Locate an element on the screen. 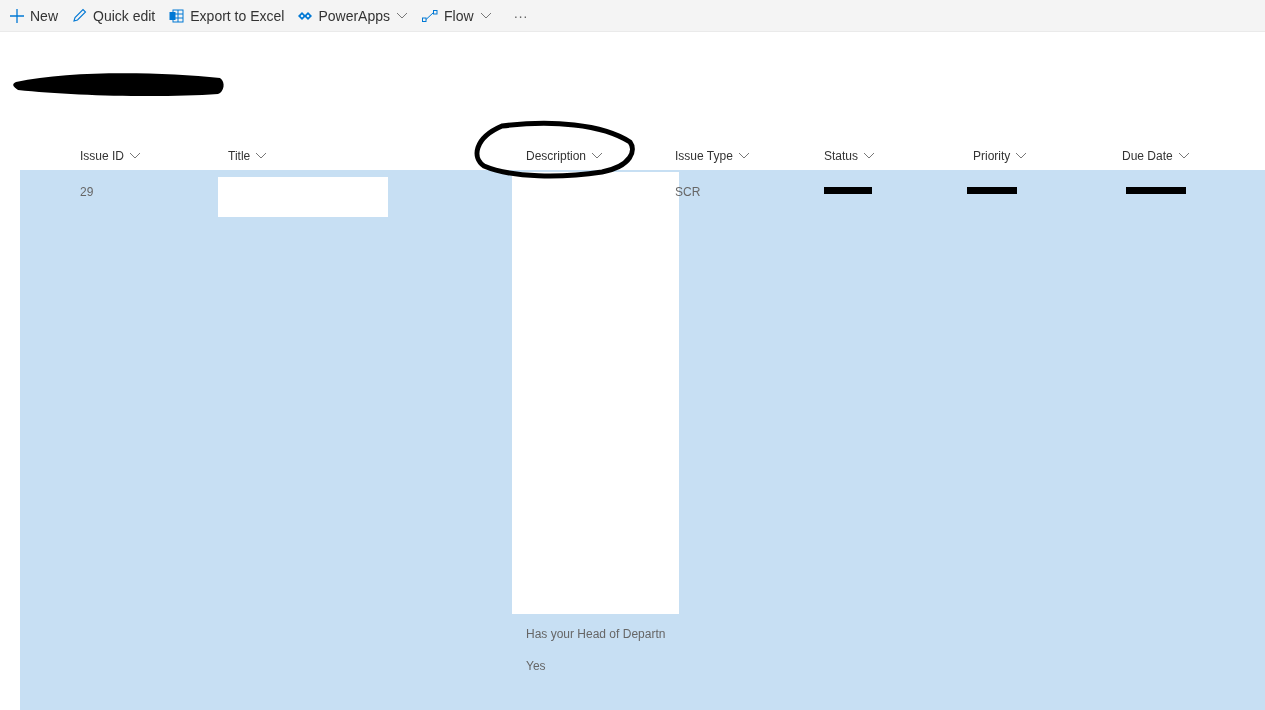 Image resolution: width=1265 pixels, height=710 pixels. toolbar-button: Export to Excel is located at coordinates (227, 15).